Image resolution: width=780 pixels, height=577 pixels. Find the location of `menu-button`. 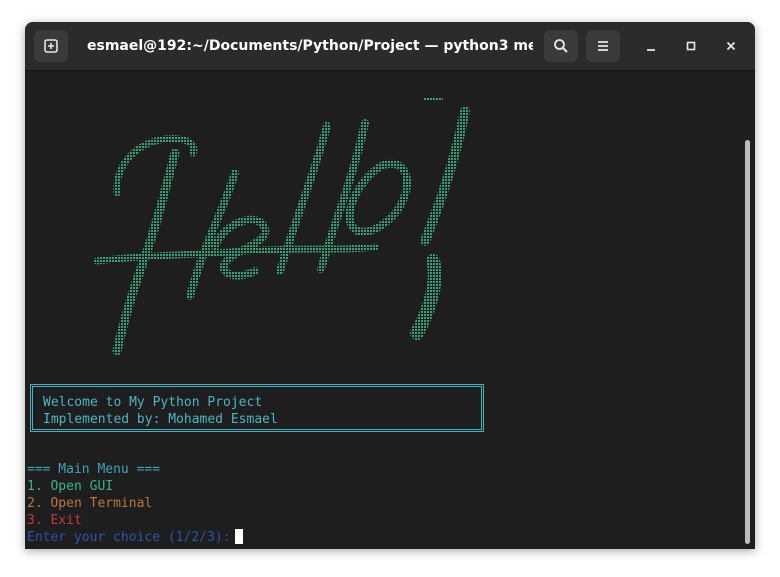

menu-button is located at coordinates (603, 46).